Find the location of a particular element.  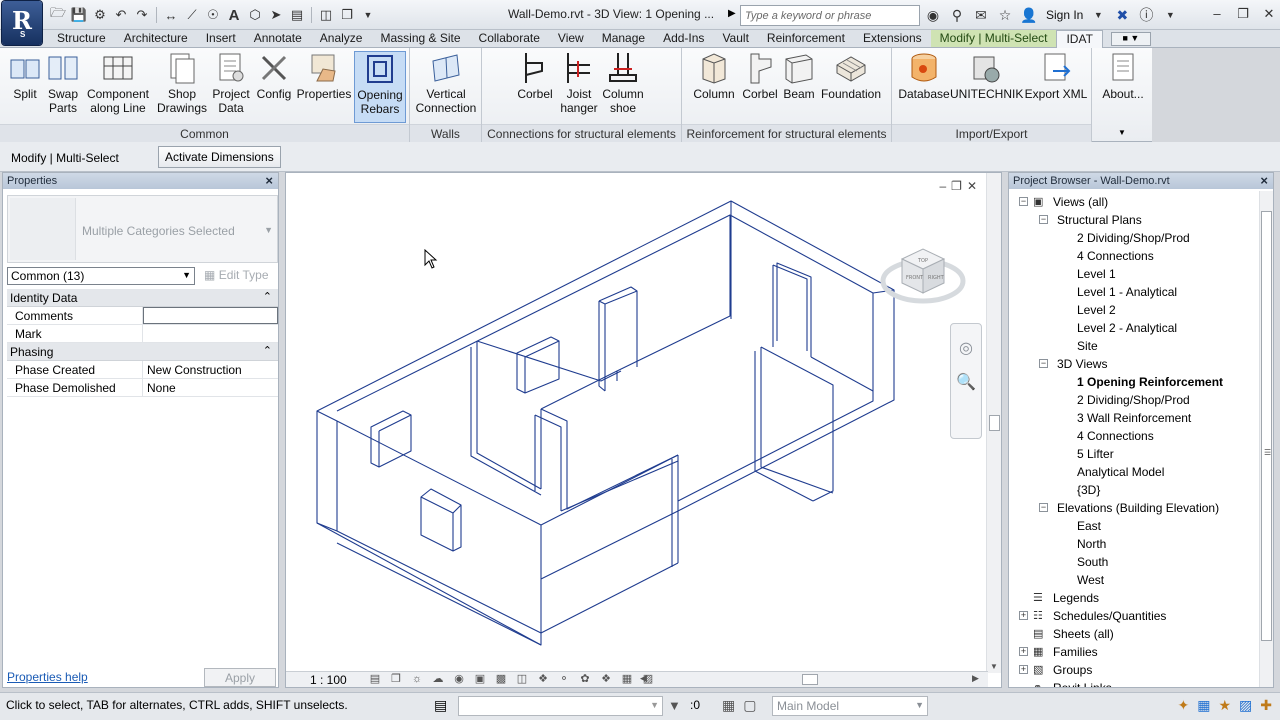

select-pinned-icon: ★ is located at coordinates (1224, 705).